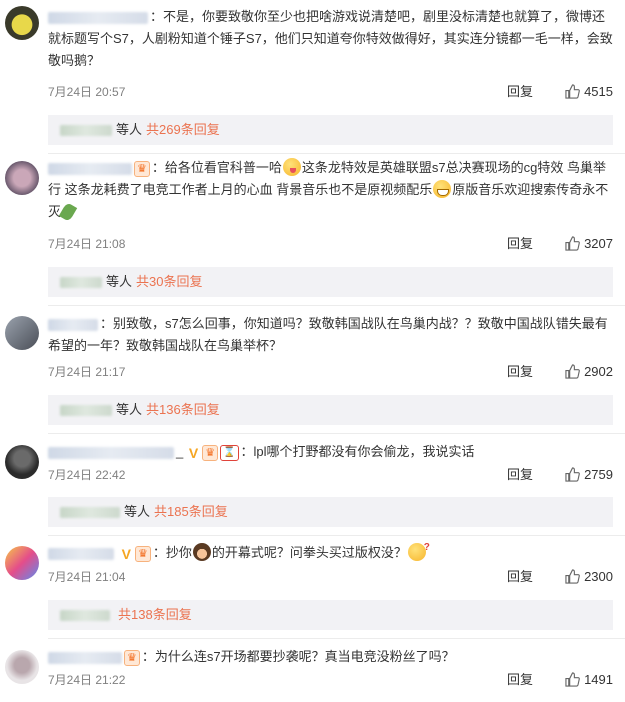  I want to click on reply-count-link: 共269条回复, so click(183, 129).